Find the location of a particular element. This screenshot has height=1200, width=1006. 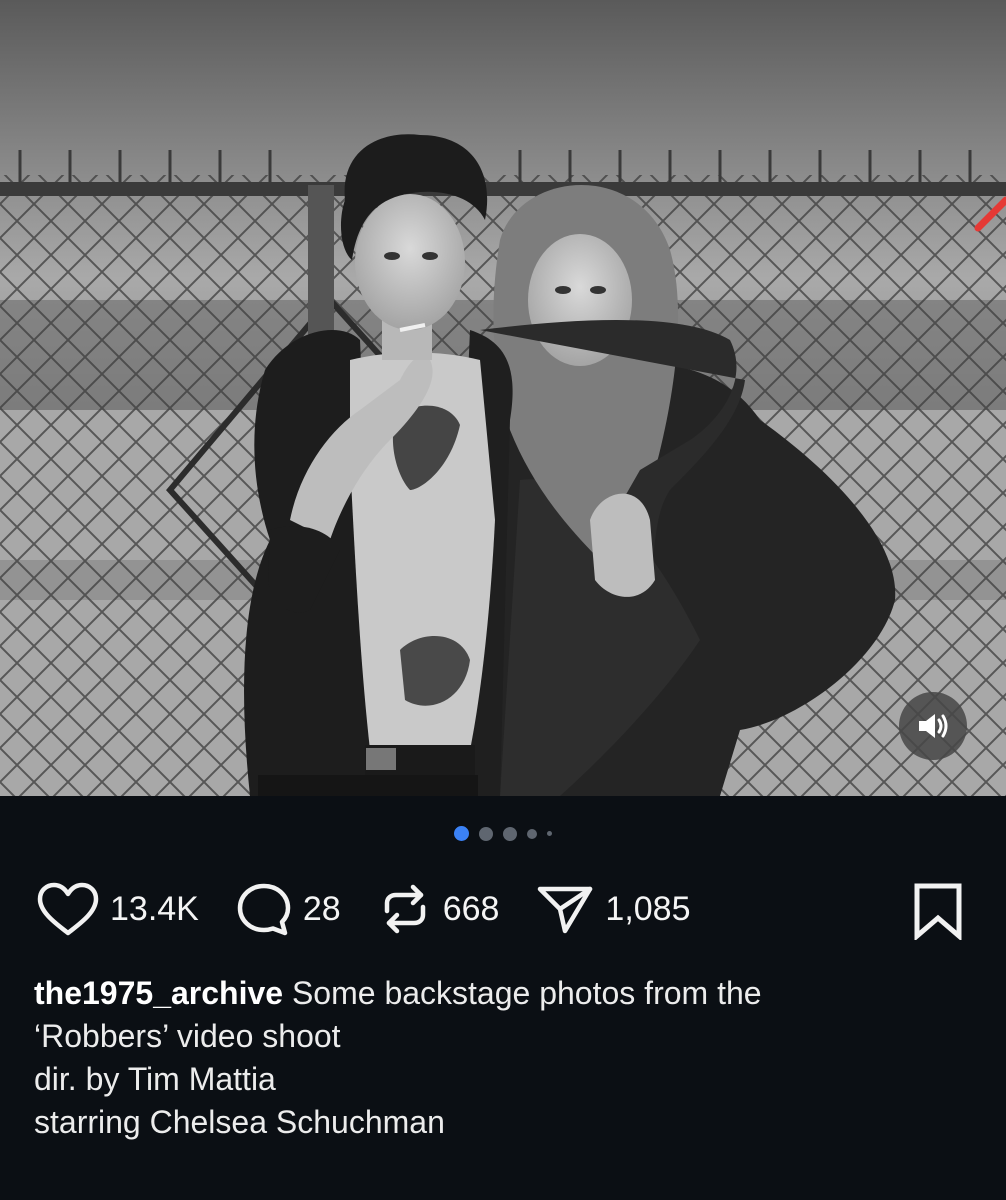

heart-icon is located at coordinates (68, 909).